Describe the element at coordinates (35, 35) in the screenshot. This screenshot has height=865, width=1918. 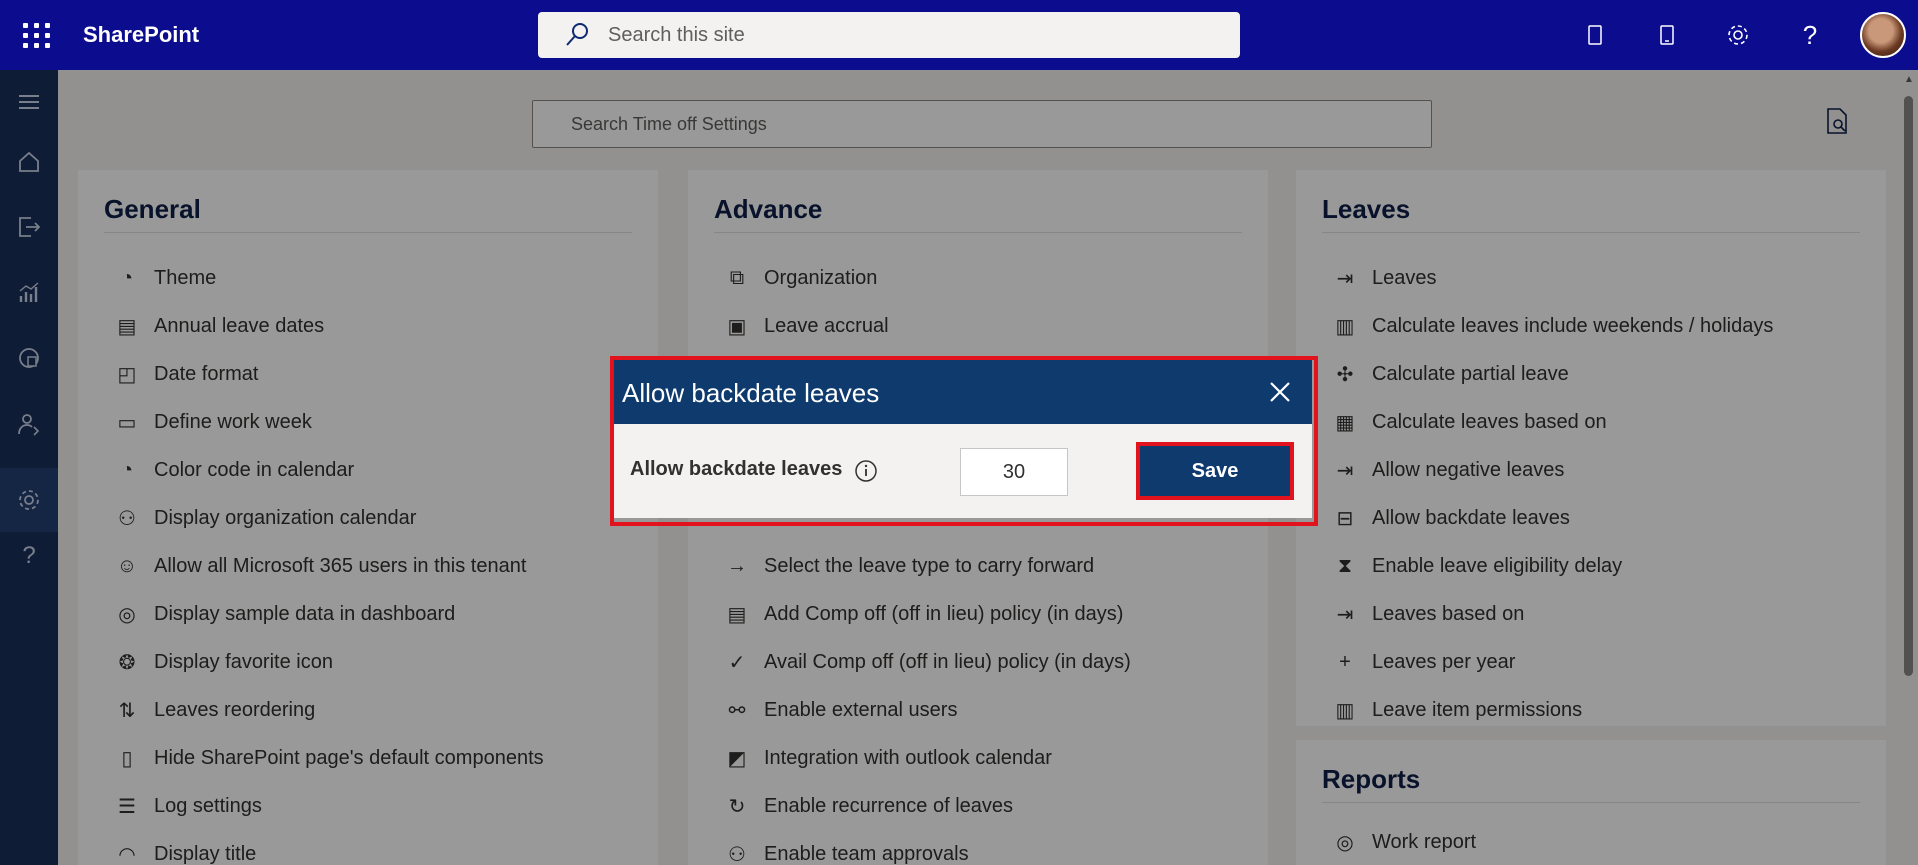
I see `waffle-icon` at that location.